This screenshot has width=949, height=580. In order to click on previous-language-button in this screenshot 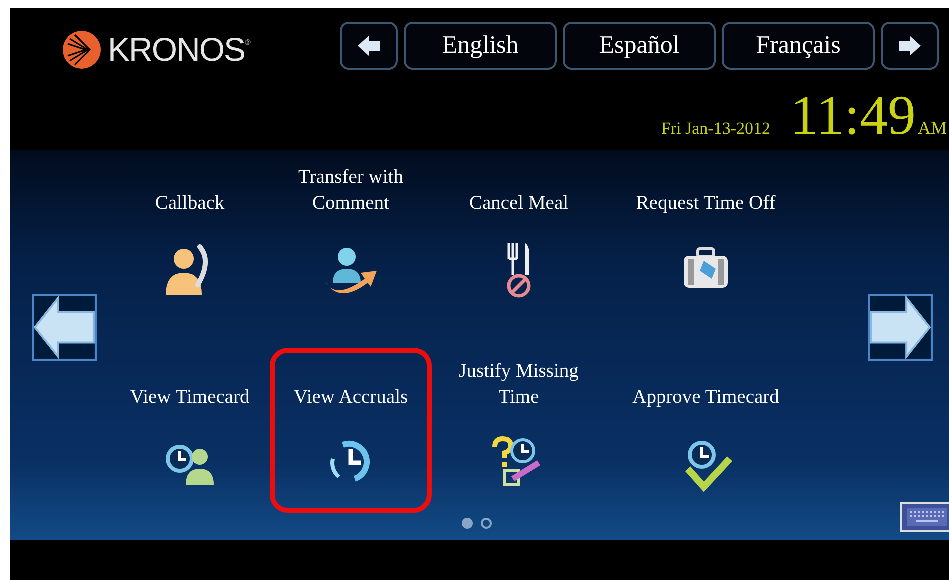, I will do `click(369, 46)`.